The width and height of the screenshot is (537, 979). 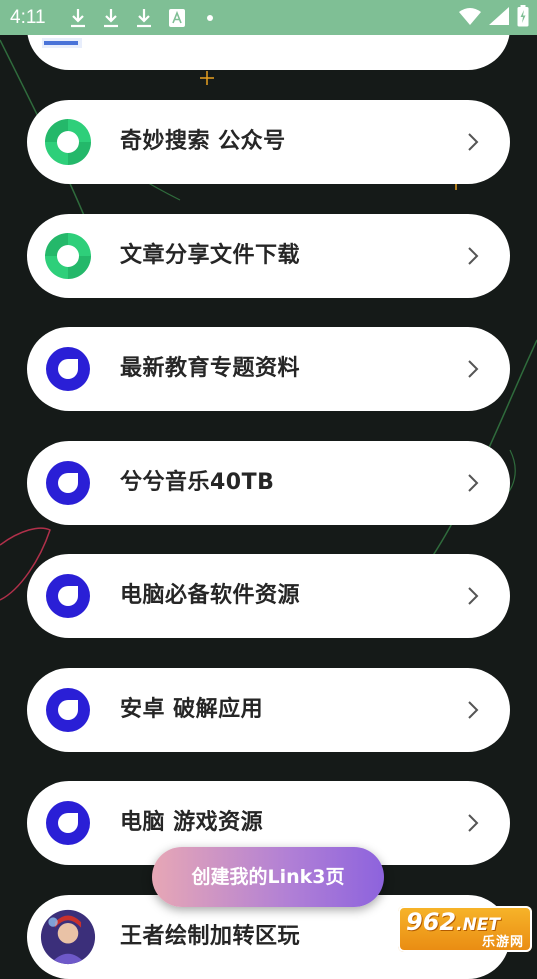 I want to click on link-card-qimiao-search: 奇妙搜索 公众号, so click(x=268, y=142).